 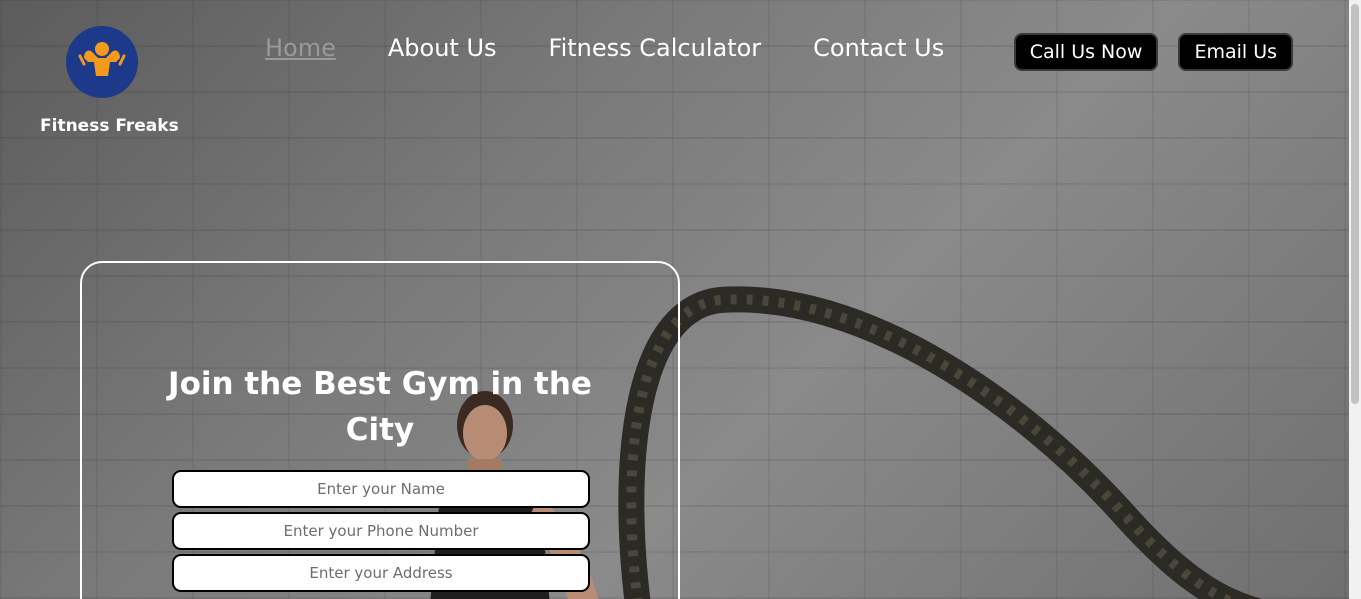 I want to click on join-form, so click(x=381, y=533).